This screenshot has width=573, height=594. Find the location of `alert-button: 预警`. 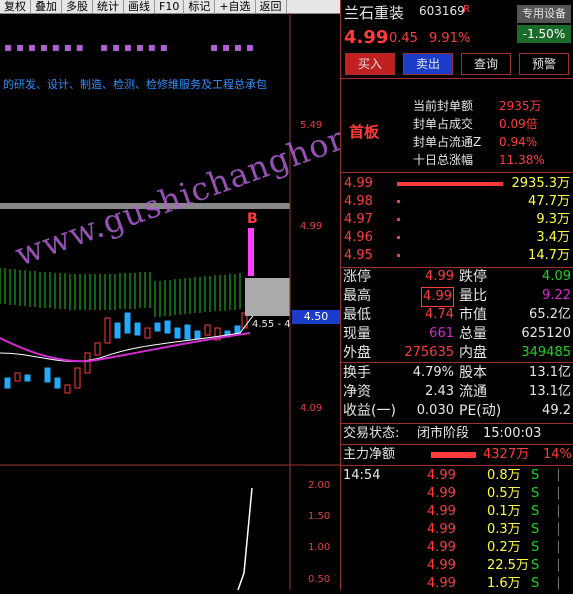

alert-button: 预警 is located at coordinates (544, 64).